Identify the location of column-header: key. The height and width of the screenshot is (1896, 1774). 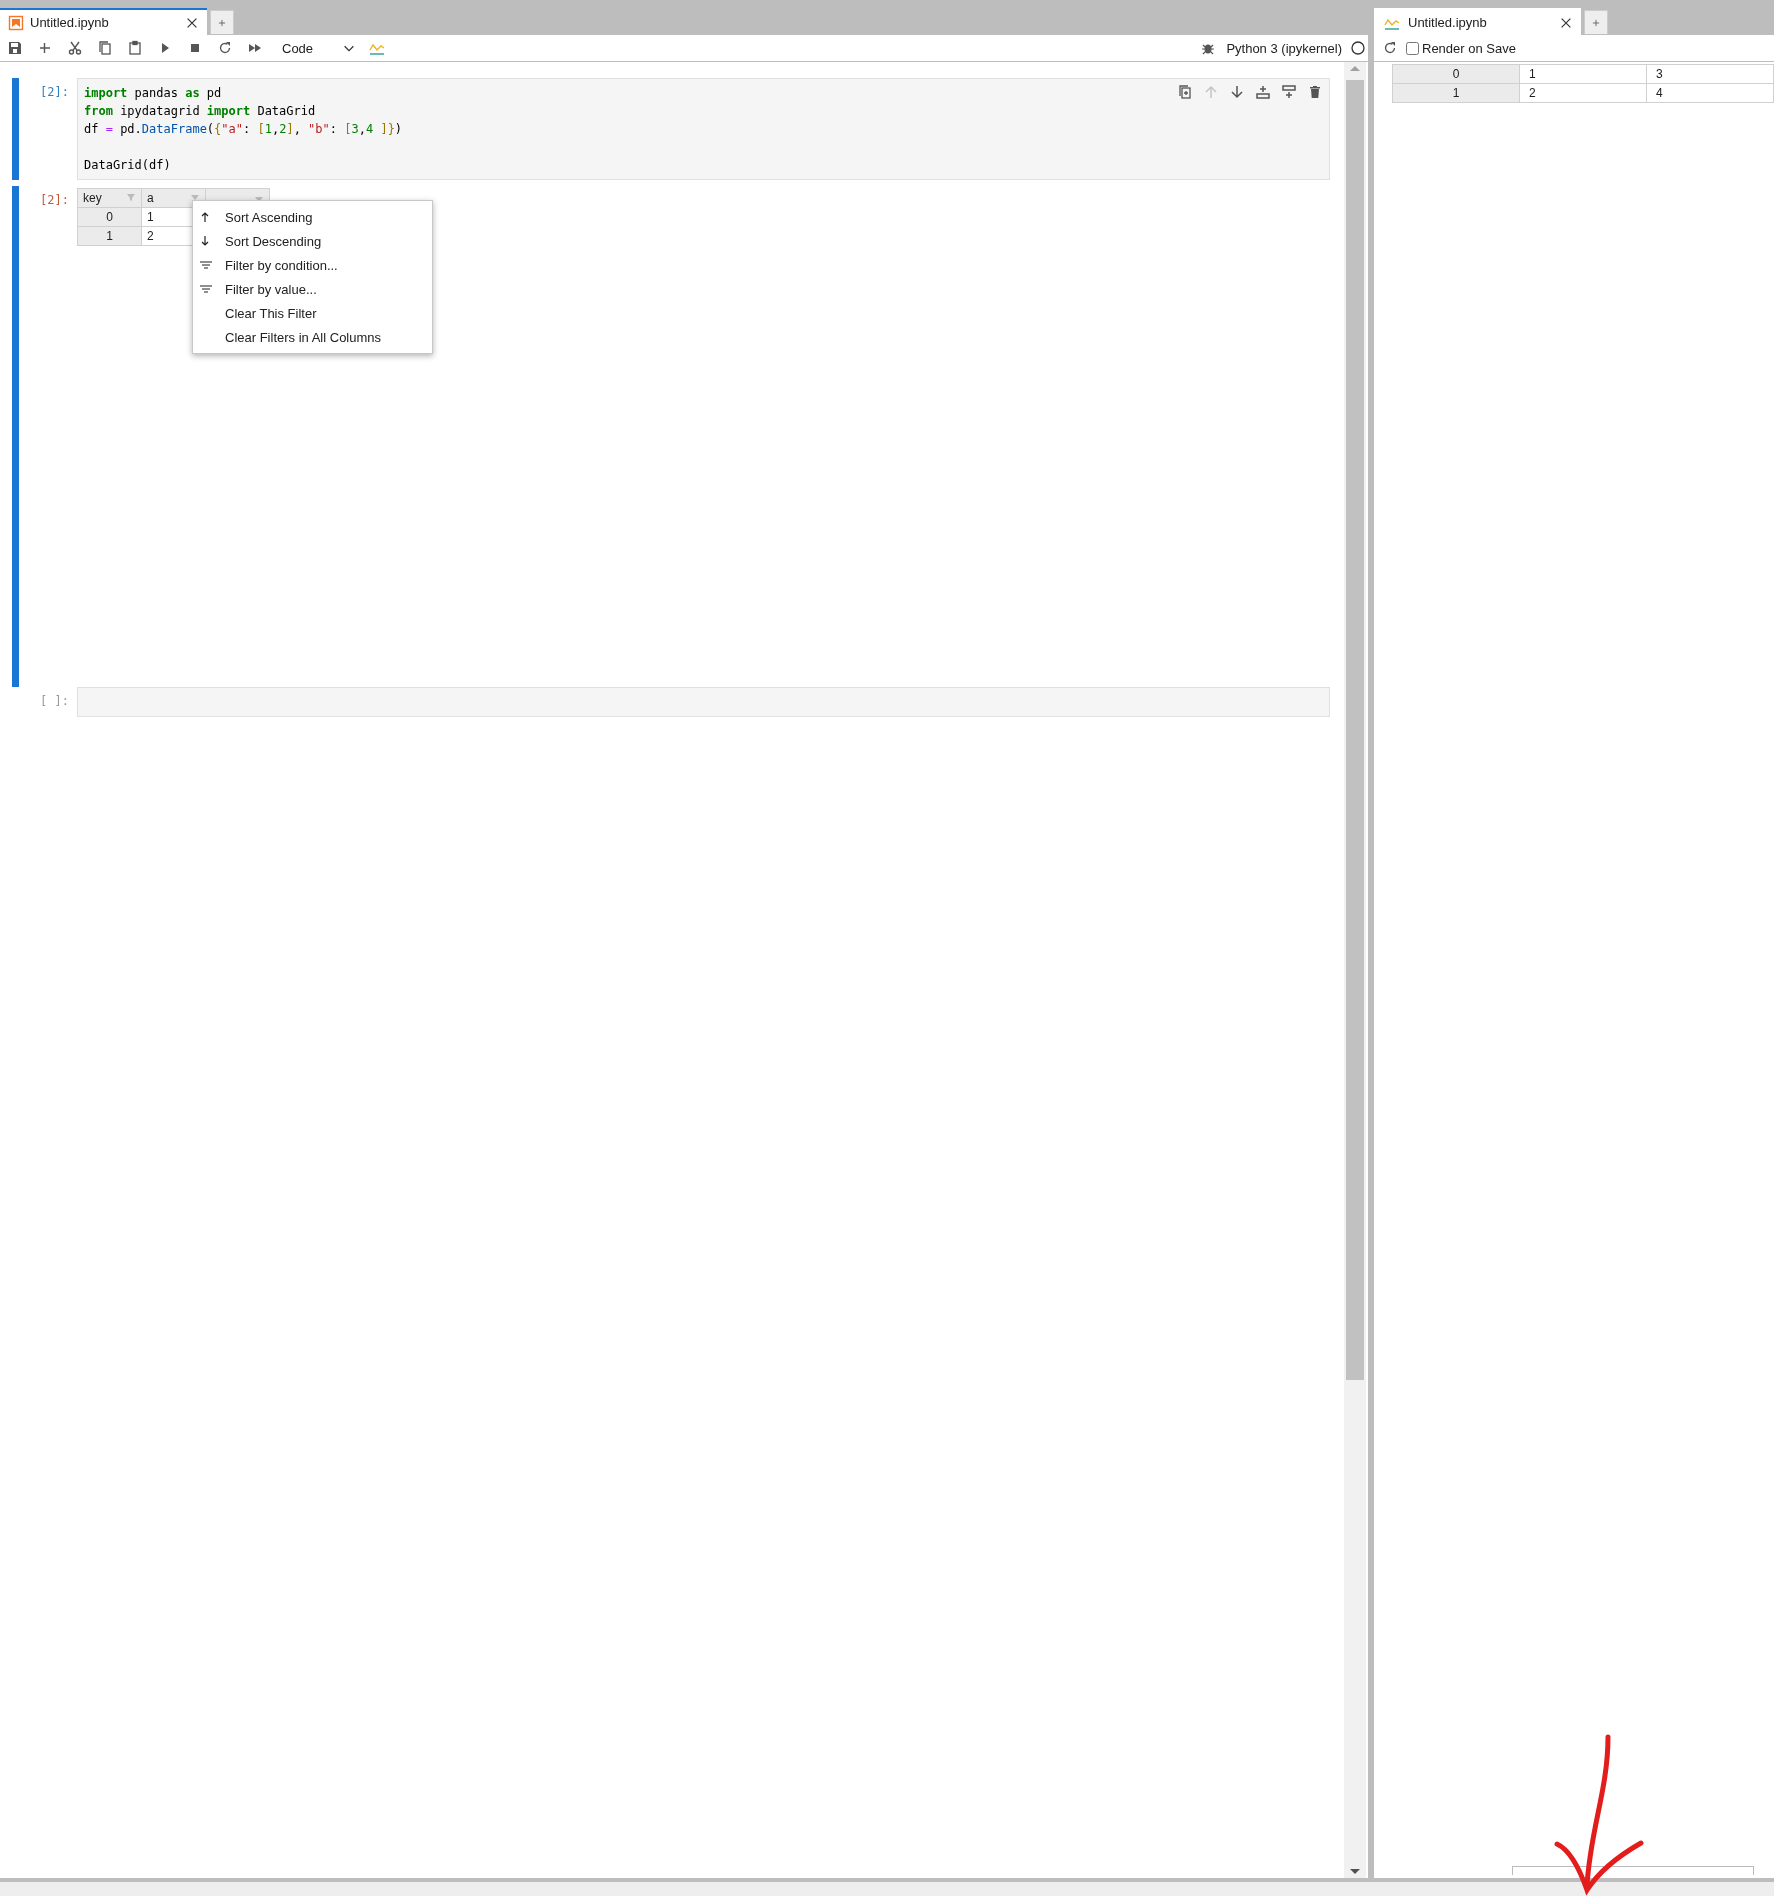
(109, 198).